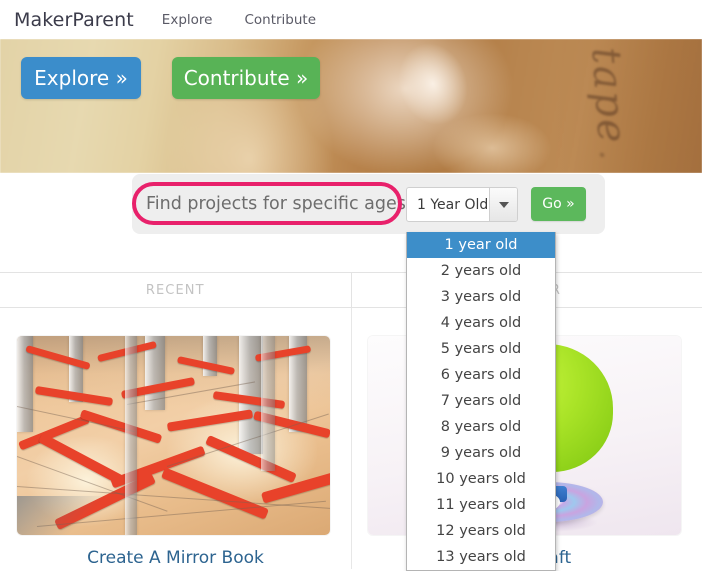 The width and height of the screenshot is (702, 571). What do you see at coordinates (481, 557) in the screenshot?
I see `dropdown-option: 13 years old` at bounding box center [481, 557].